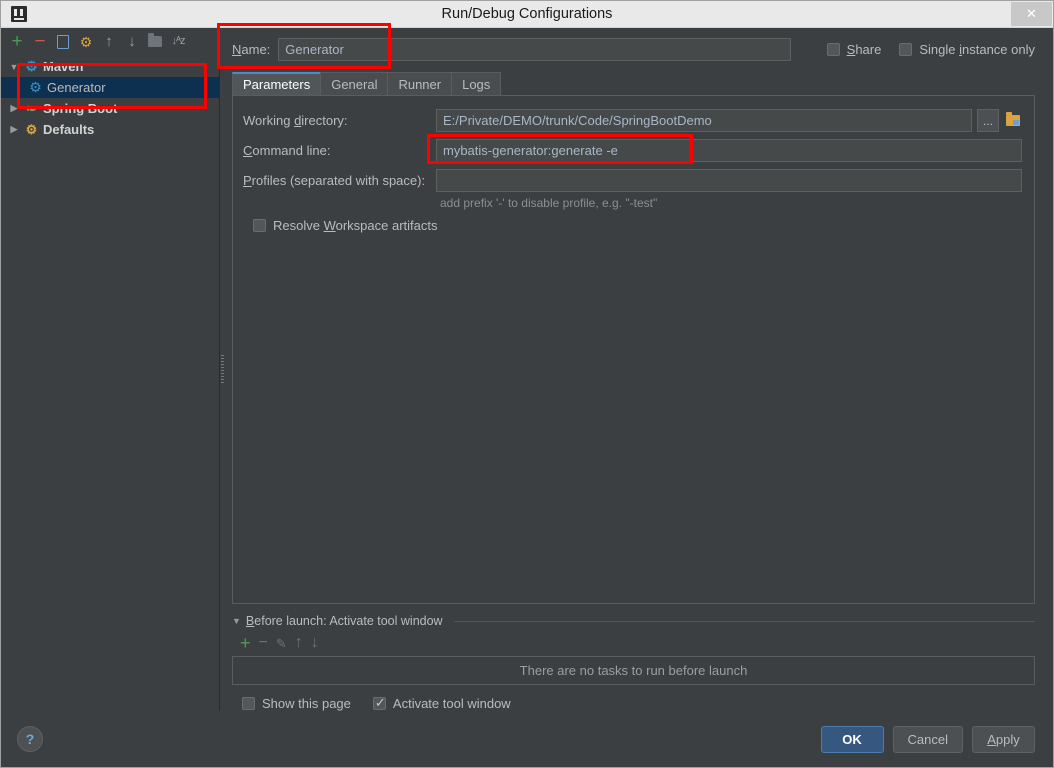 The width and height of the screenshot is (1054, 768). Describe the element at coordinates (251, 49) in the screenshot. I see `name-label: Name:` at that location.